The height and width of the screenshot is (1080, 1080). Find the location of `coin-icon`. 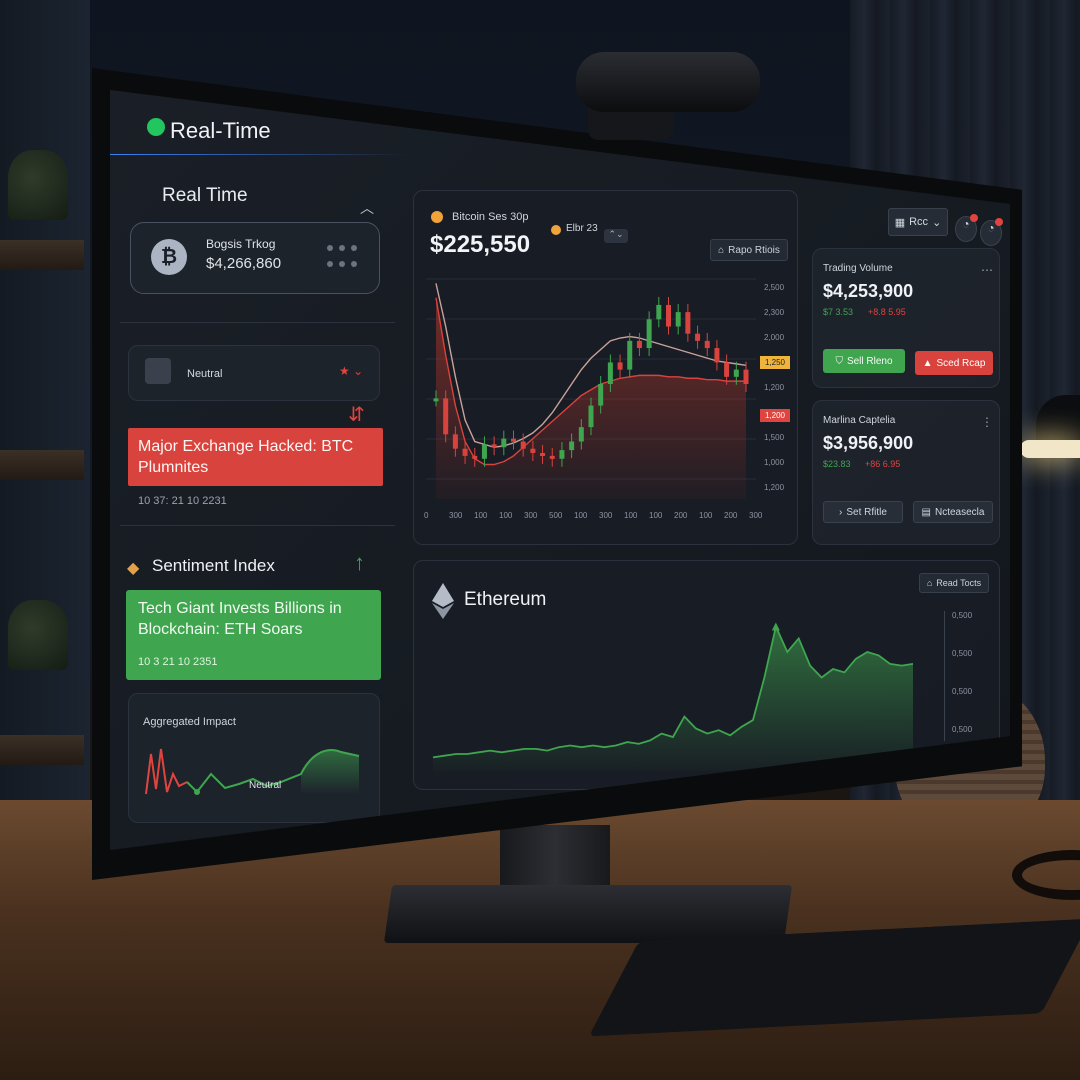

coin-icon is located at coordinates (437, 217).